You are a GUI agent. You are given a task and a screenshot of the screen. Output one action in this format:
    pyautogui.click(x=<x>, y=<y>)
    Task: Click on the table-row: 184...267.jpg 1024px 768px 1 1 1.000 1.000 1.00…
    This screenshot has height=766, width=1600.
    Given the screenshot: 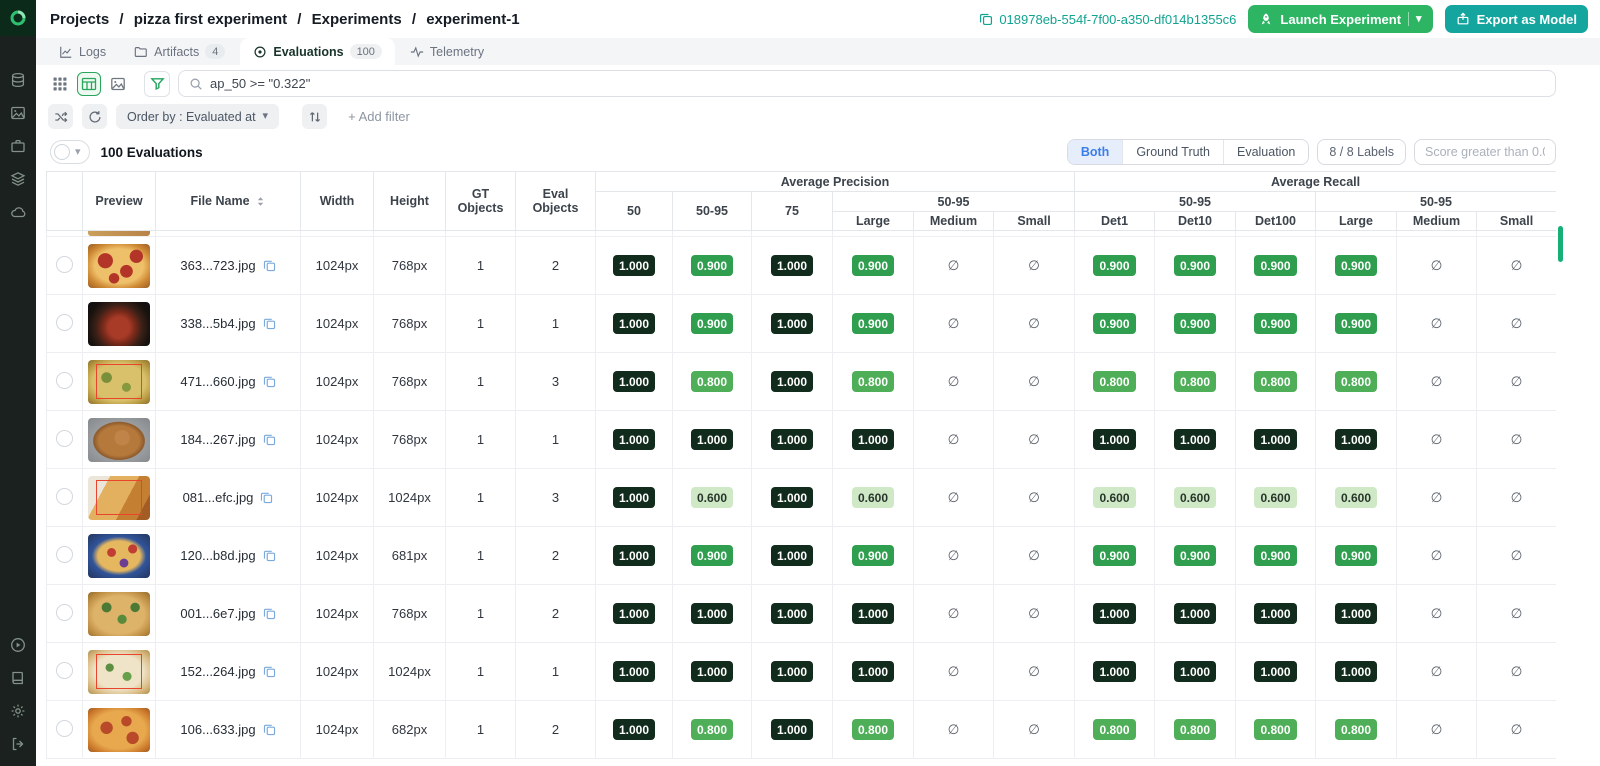 What is the action you would take?
    pyautogui.click(x=801, y=439)
    